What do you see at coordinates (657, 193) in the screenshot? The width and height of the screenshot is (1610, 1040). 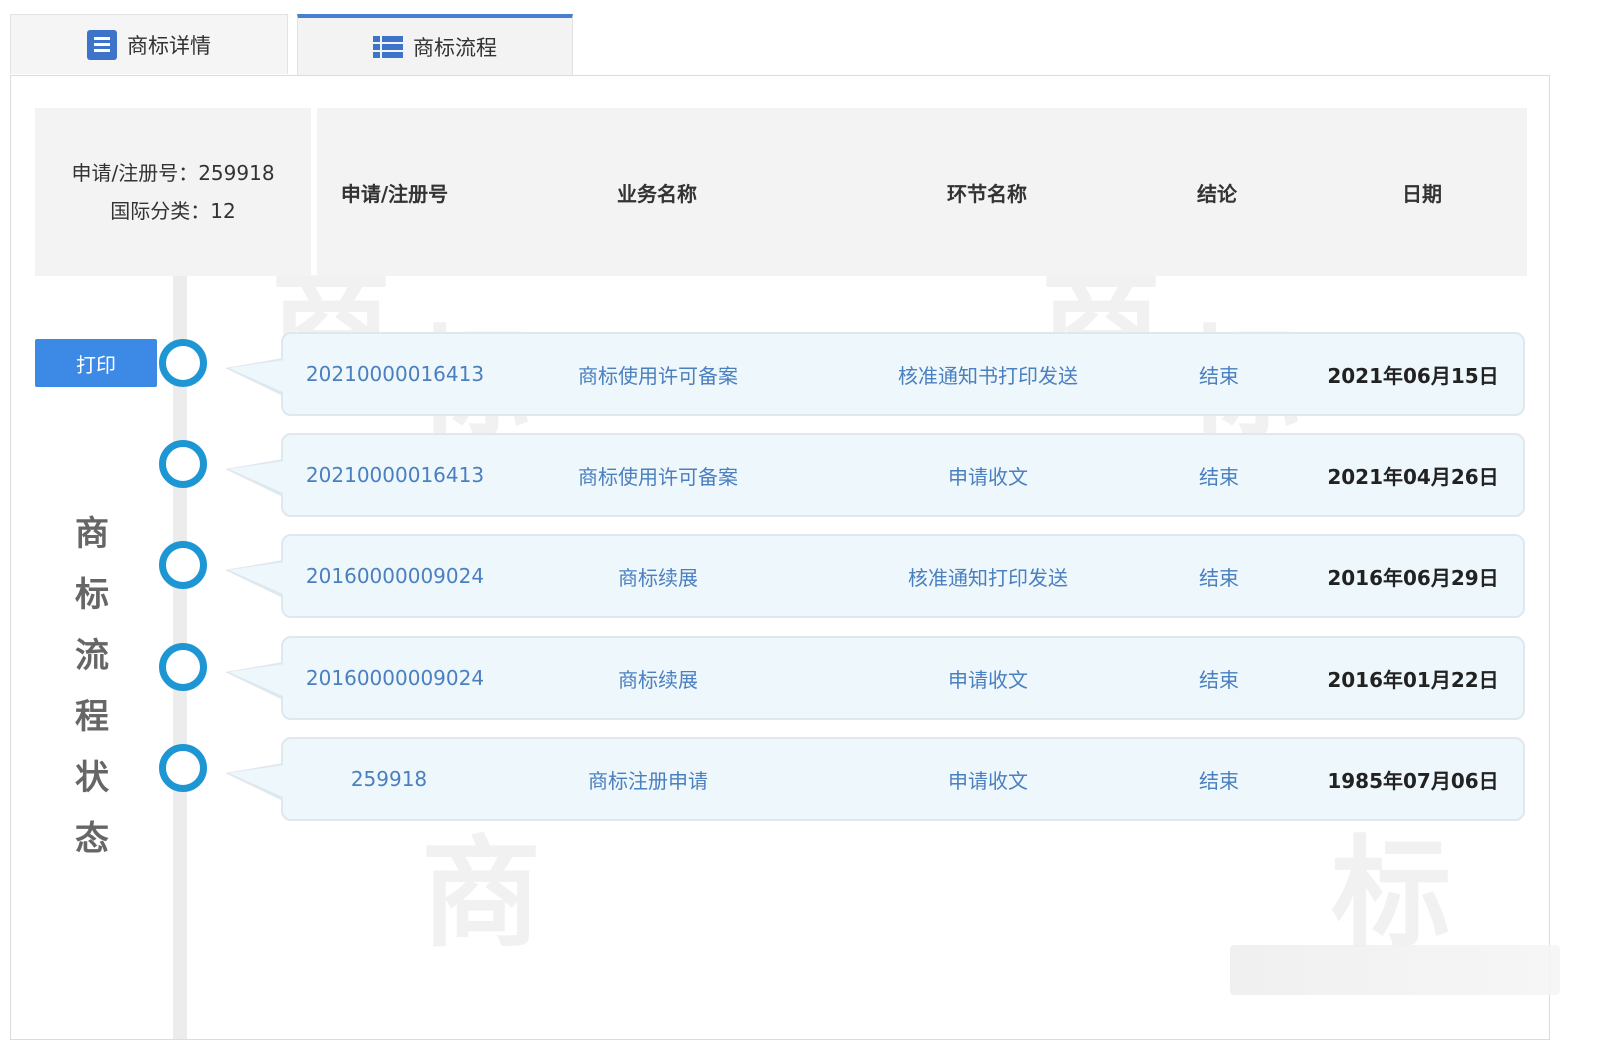 I see `header-business: 业务名称` at bounding box center [657, 193].